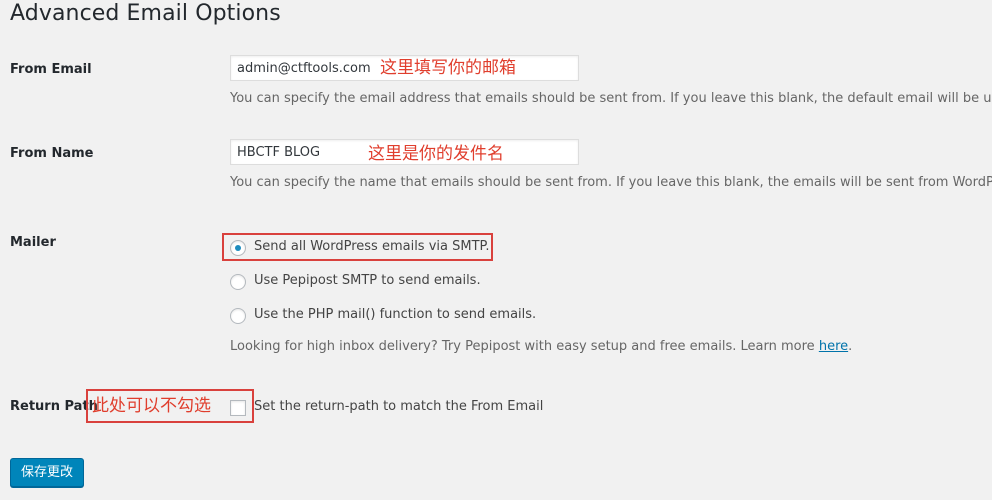  I want to click on from-name-label: From Name, so click(52, 153).